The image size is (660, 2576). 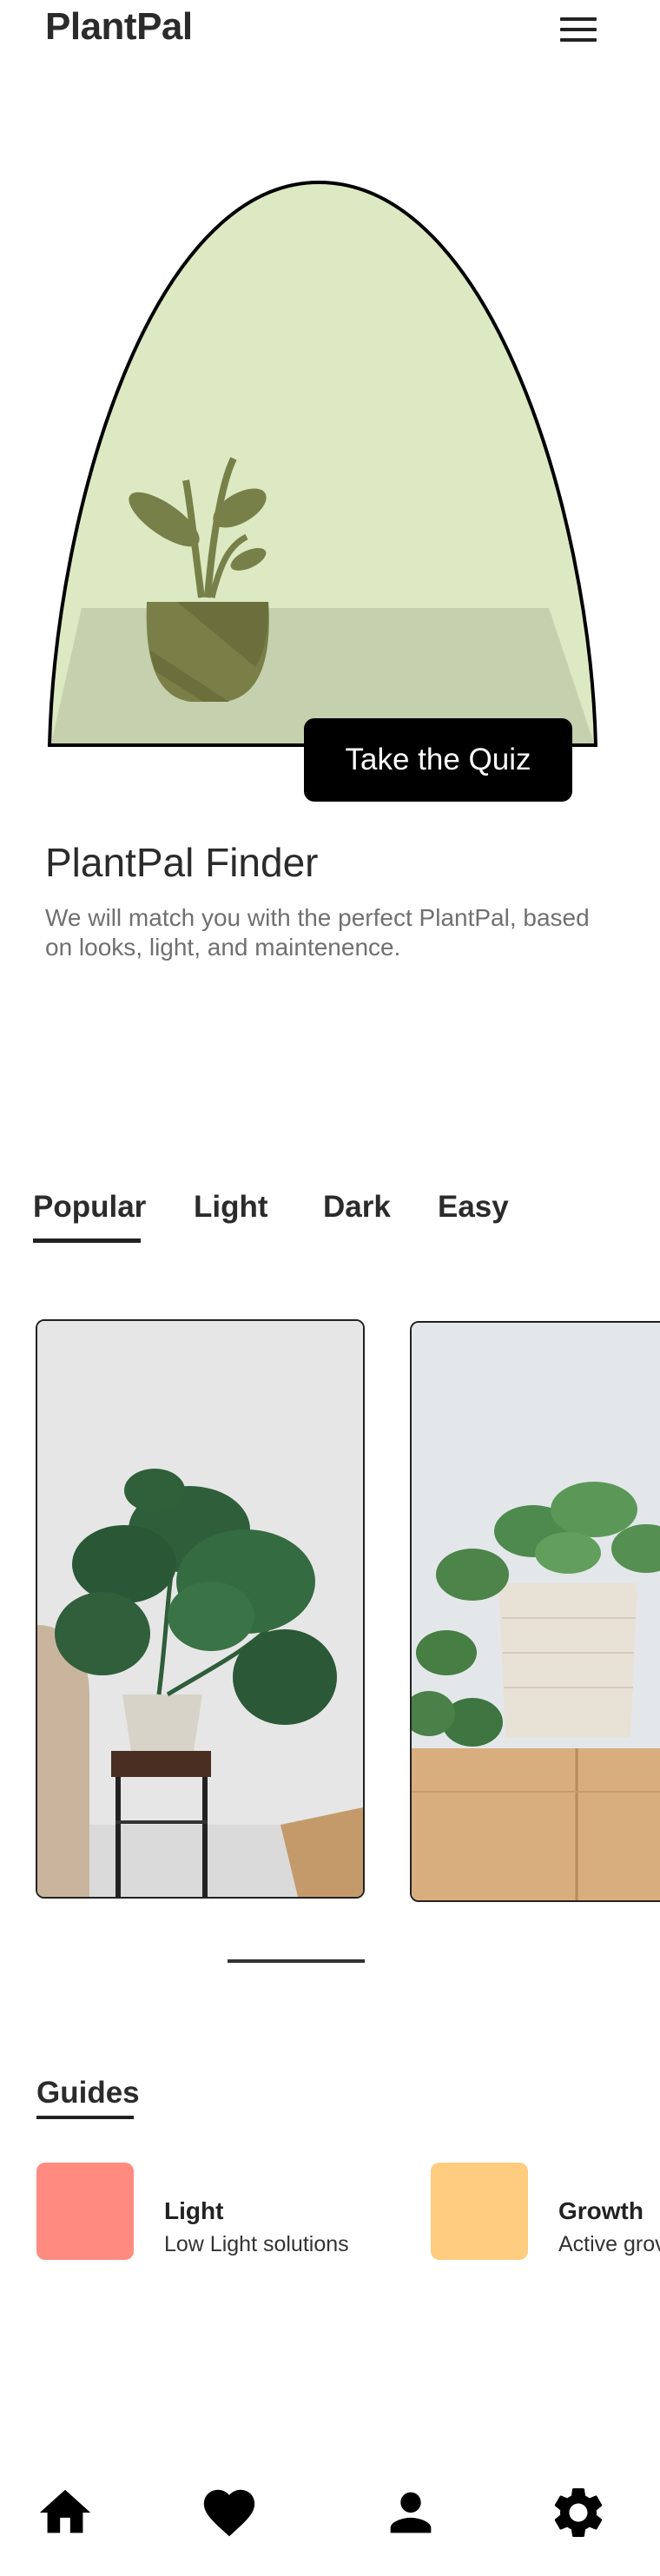 I want to click on guide-item-light: Light Low Light solutions, so click(x=210, y=2211).